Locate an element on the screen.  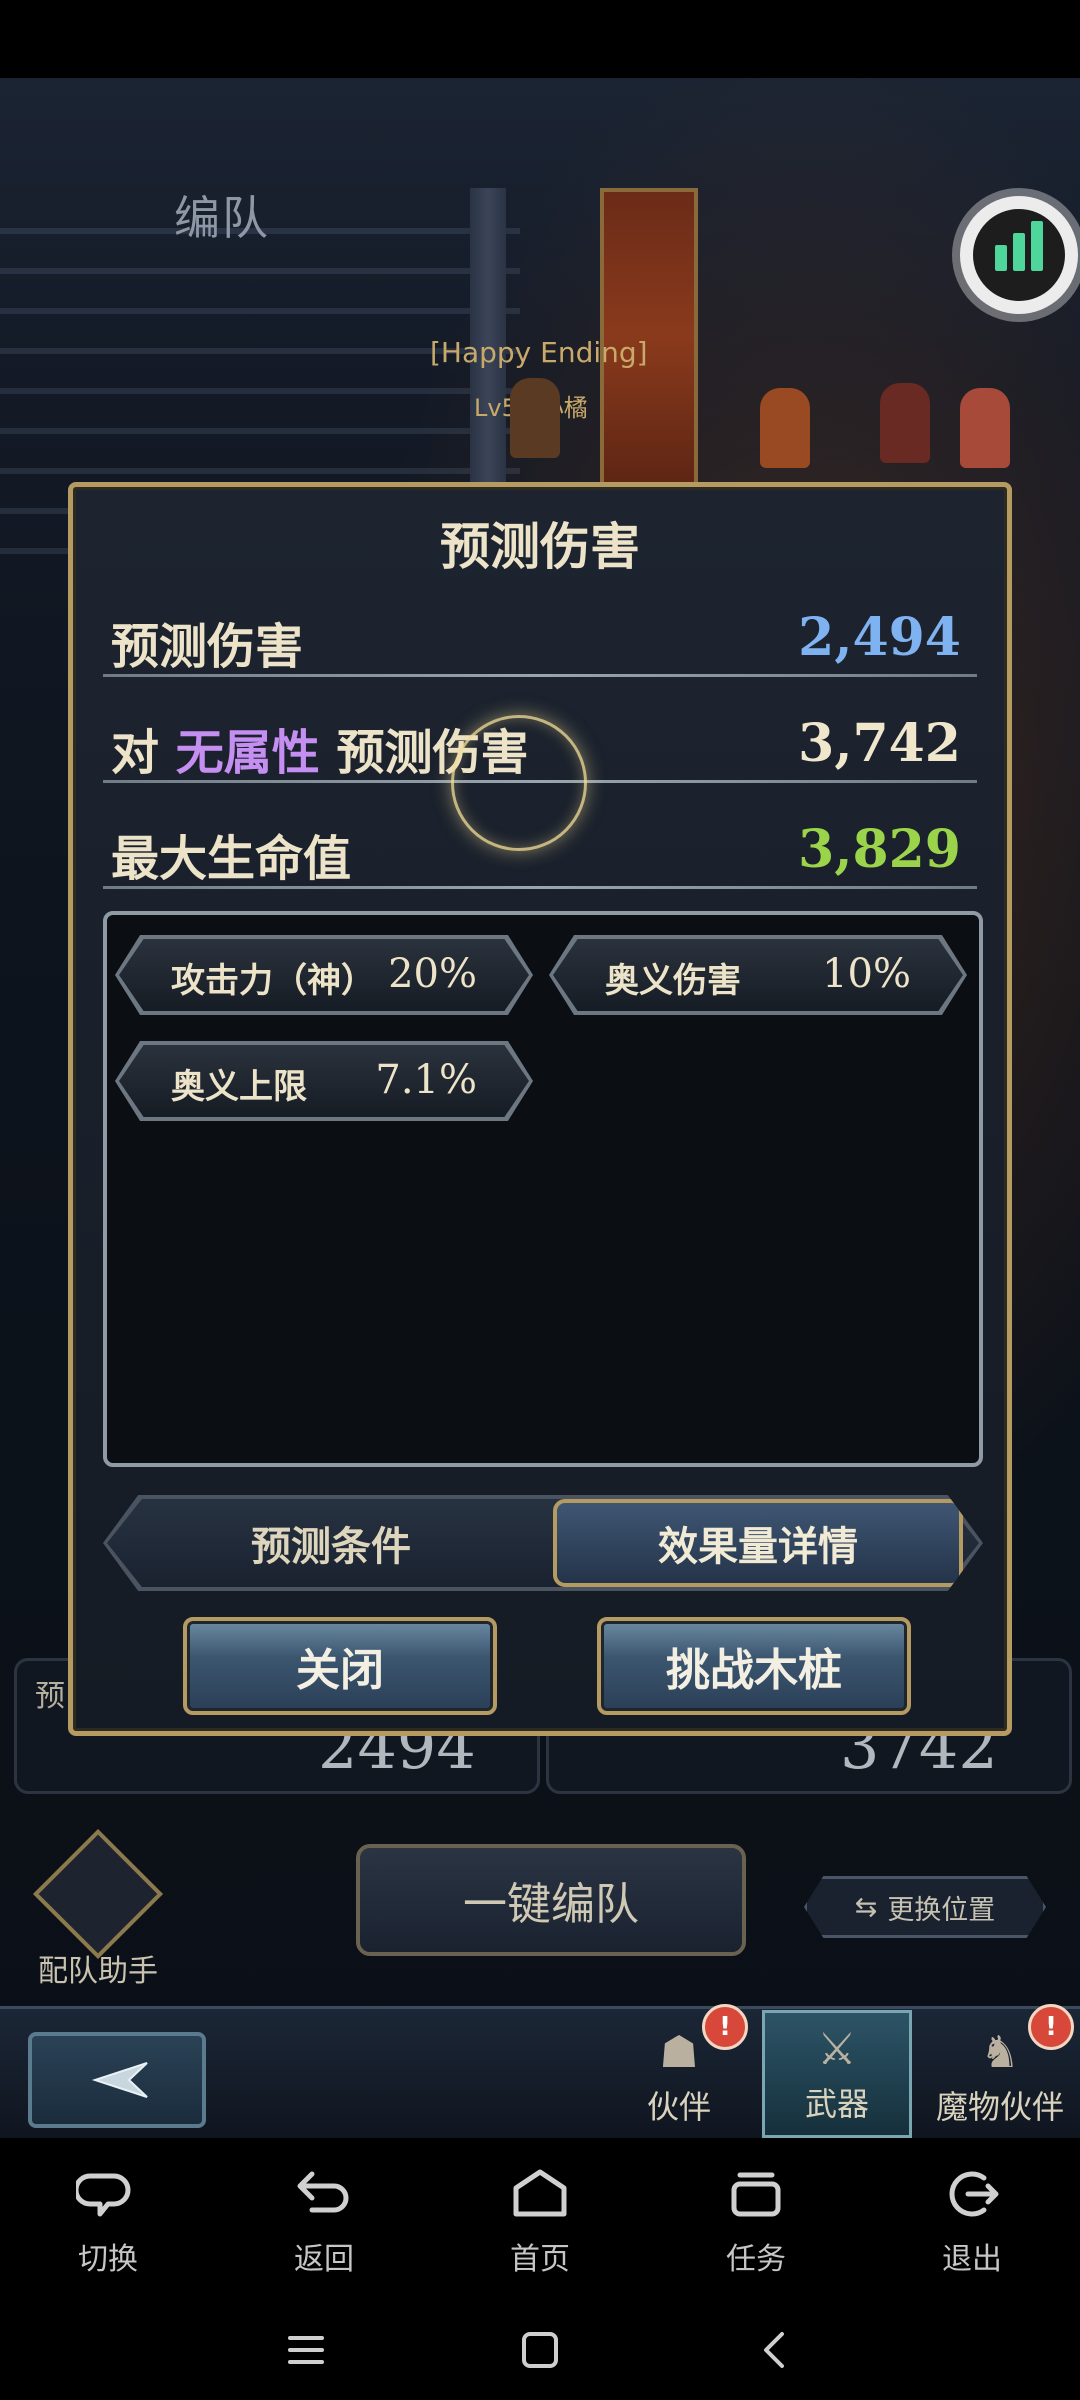
dialog-title: 预测伤害 is located at coordinates (540, 547).